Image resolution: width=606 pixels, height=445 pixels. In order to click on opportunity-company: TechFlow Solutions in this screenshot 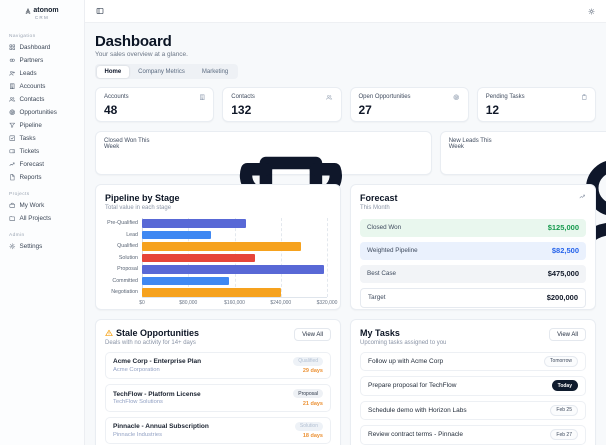, I will do `click(138, 402)`.